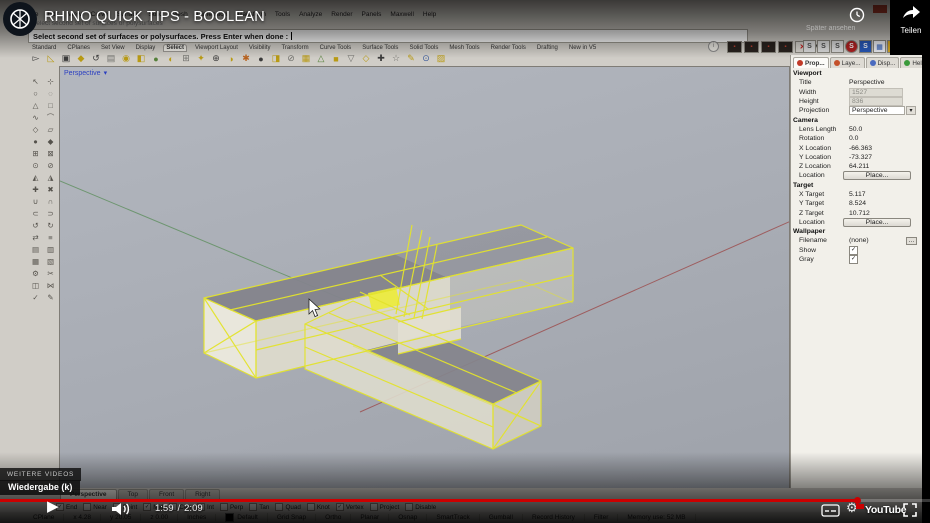  Describe the element at coordinates (830, 510) in the screenshot. I see `subtitles-button` at that location.